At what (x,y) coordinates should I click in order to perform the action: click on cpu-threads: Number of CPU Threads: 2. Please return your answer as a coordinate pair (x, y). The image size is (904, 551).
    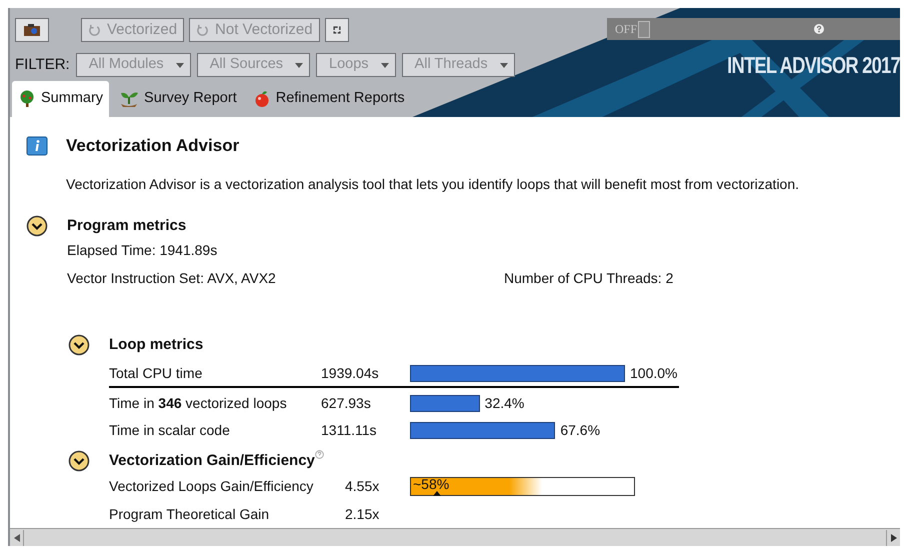
    Looking at the image, I should click on (589, 278).